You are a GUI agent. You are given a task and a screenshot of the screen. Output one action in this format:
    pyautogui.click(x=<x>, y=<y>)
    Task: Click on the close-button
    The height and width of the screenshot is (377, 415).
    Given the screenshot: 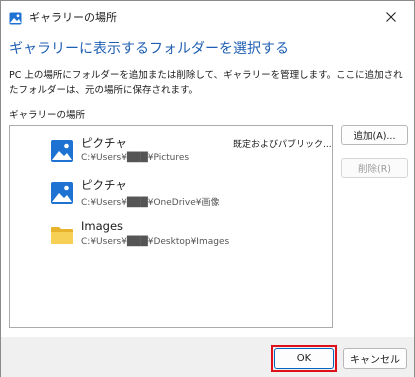 What is the action you would take?
    pyautogui.click(x=391, y=16)
    